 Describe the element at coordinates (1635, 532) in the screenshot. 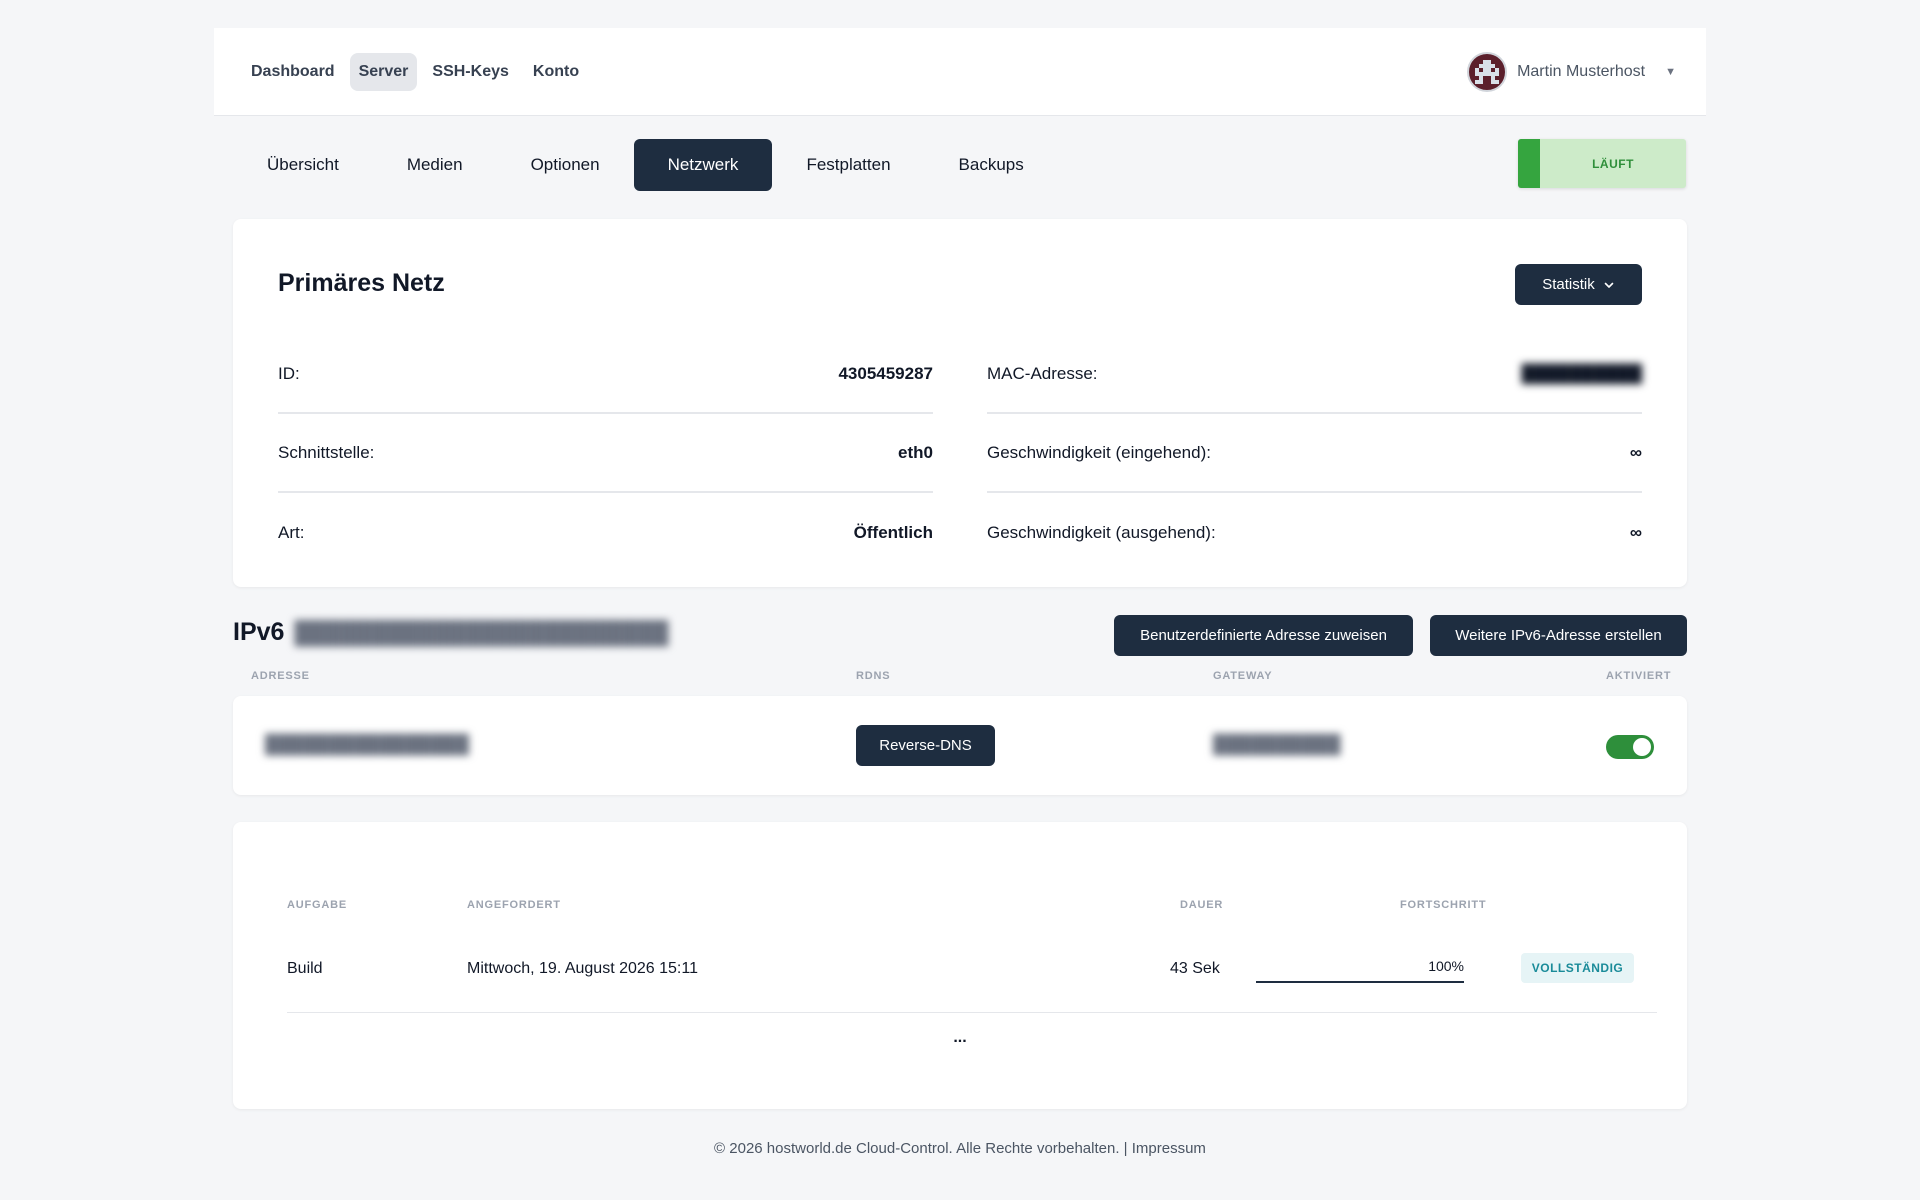

I see `speed-out-value: ∞` at that location.